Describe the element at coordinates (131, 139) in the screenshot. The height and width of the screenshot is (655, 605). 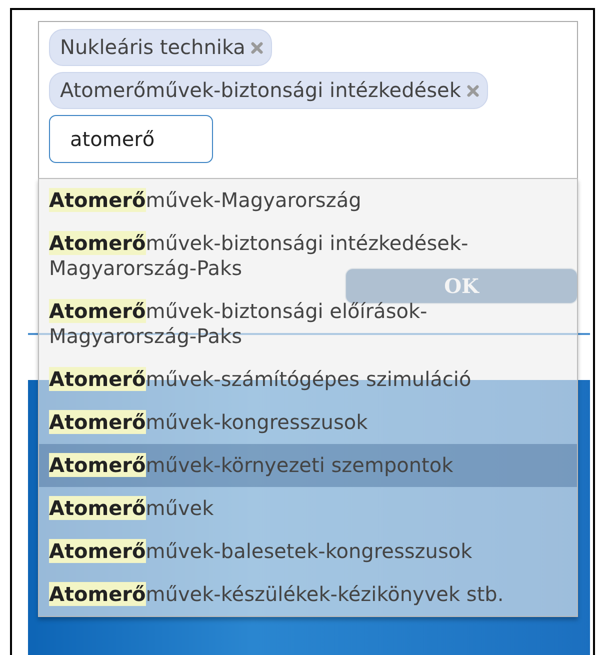
I see `search-input: atomerő` at that location.